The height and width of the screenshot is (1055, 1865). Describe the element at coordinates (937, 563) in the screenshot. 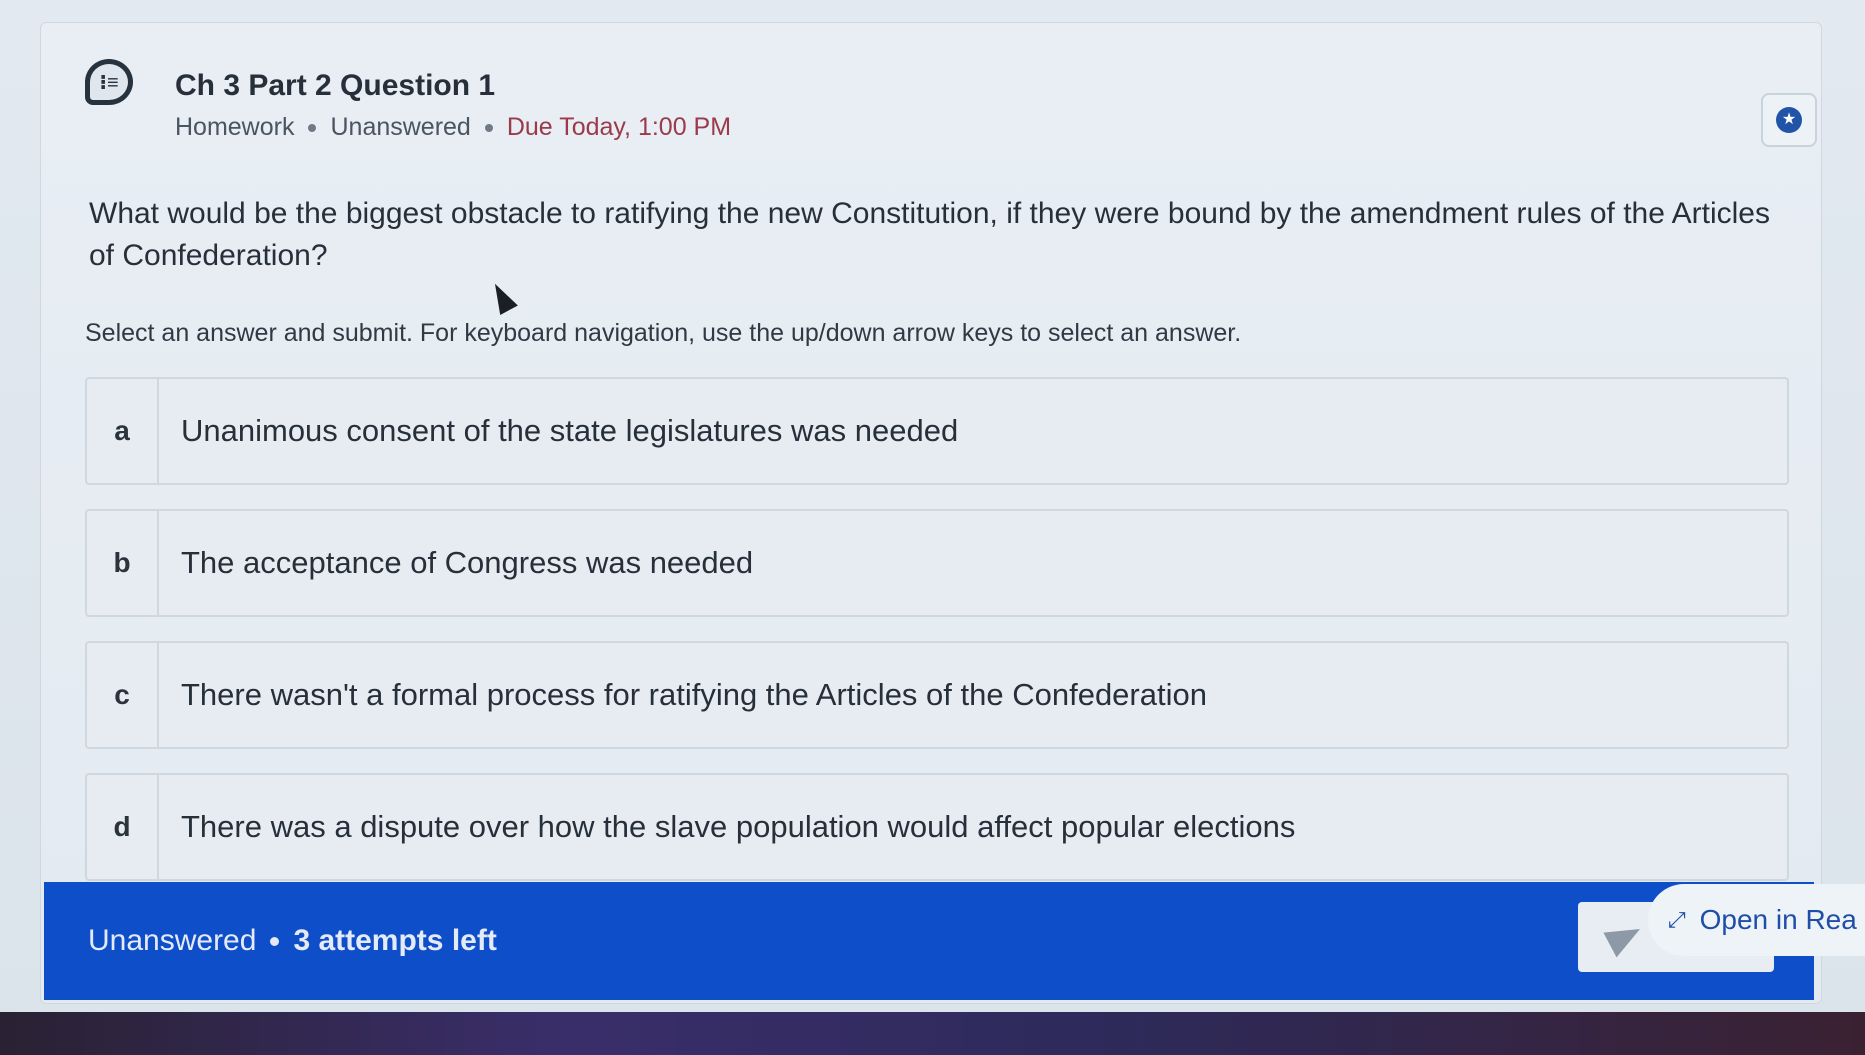

I see `answer-option-b: b The acceptance of Congress was needed` at that location.